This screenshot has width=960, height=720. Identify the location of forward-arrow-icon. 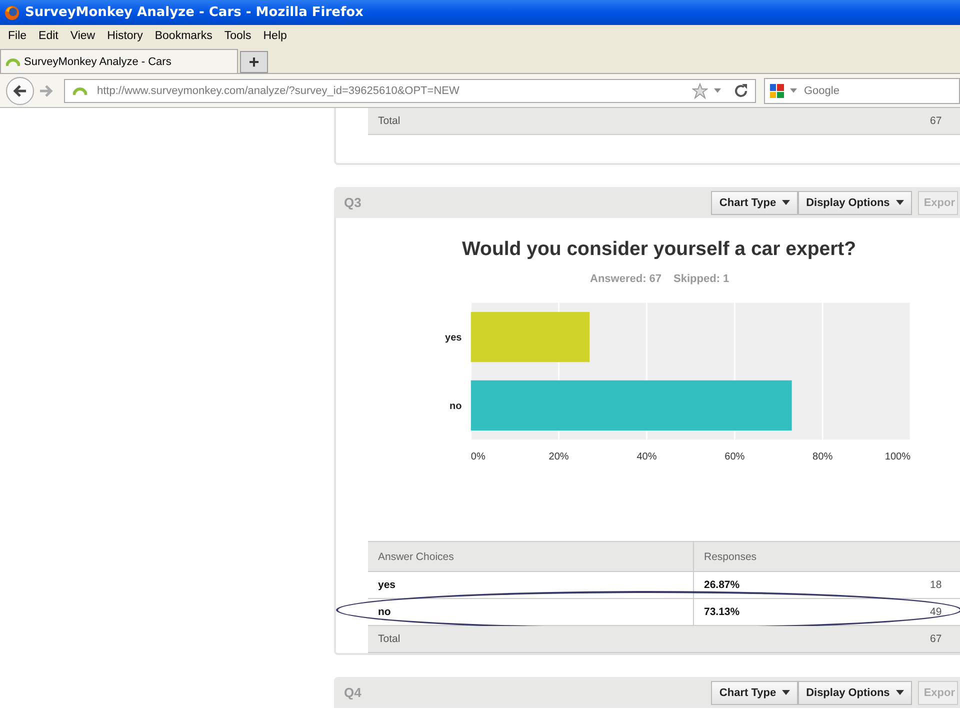
(46, 90).